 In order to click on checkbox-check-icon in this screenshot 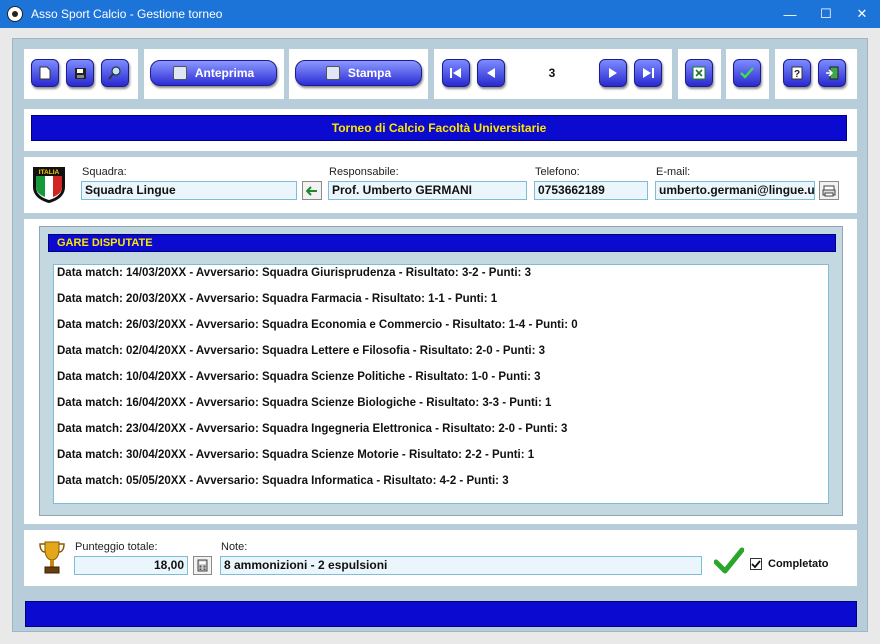, I will do `click(756, 563)`.